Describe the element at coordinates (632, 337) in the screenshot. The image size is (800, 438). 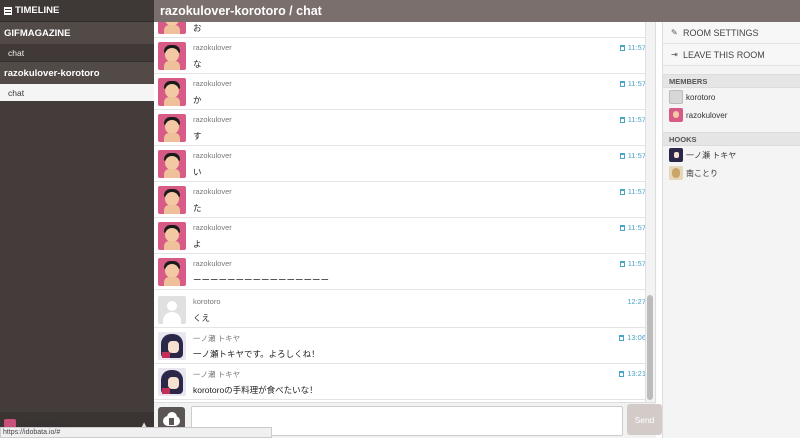
I see `message-time: 13:06` at that location.